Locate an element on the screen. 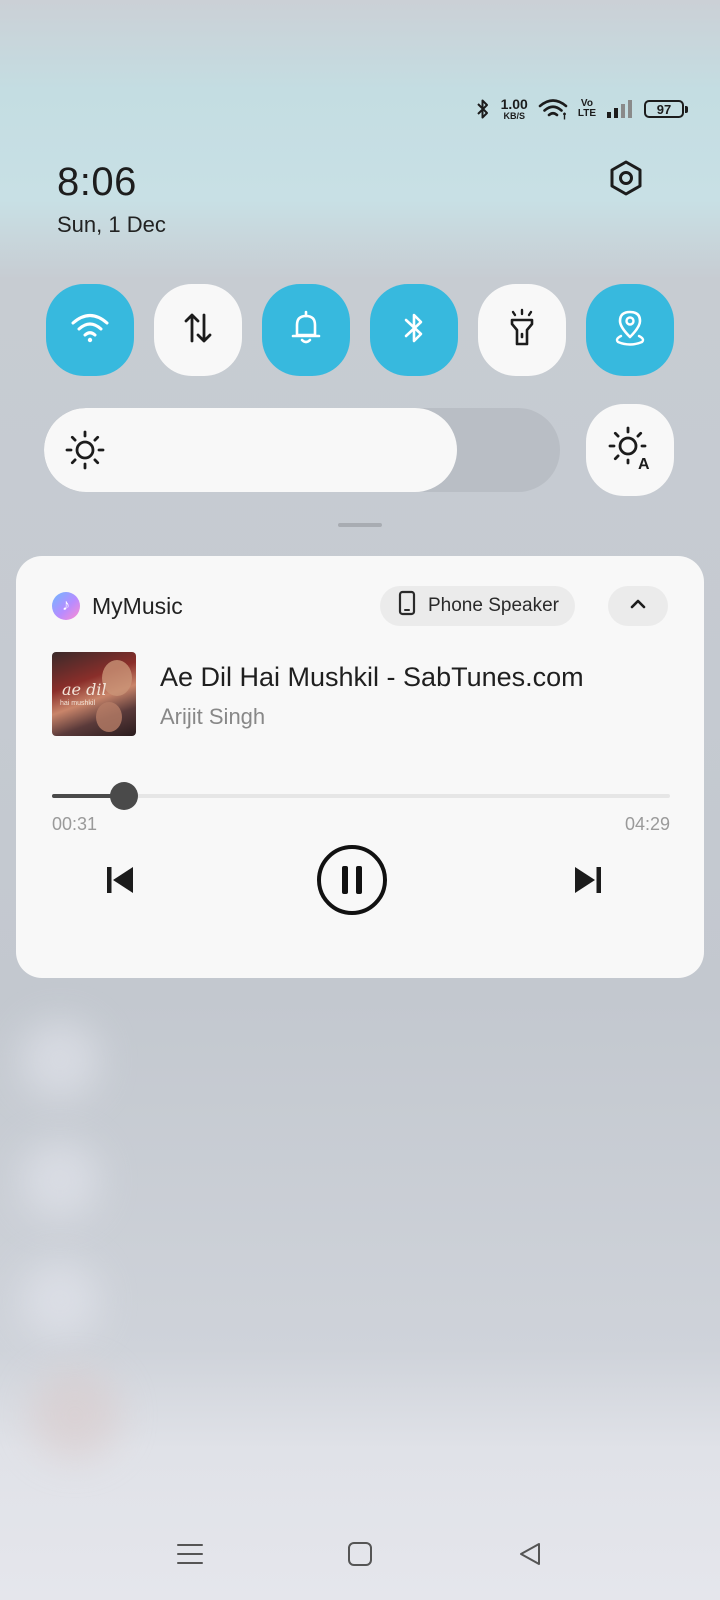 Image resolution: width=720 pixels, height=1600 pixels. home-square-icon is located at coordinates (360, 1556).